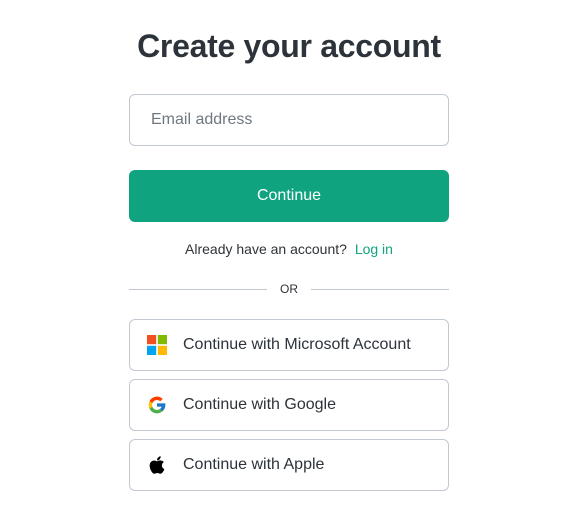 The image size is (571, 531). Describe the element at coordinates (254, 464) in the screenshot. I see `social-button-label: Continue with Apple` at that location.